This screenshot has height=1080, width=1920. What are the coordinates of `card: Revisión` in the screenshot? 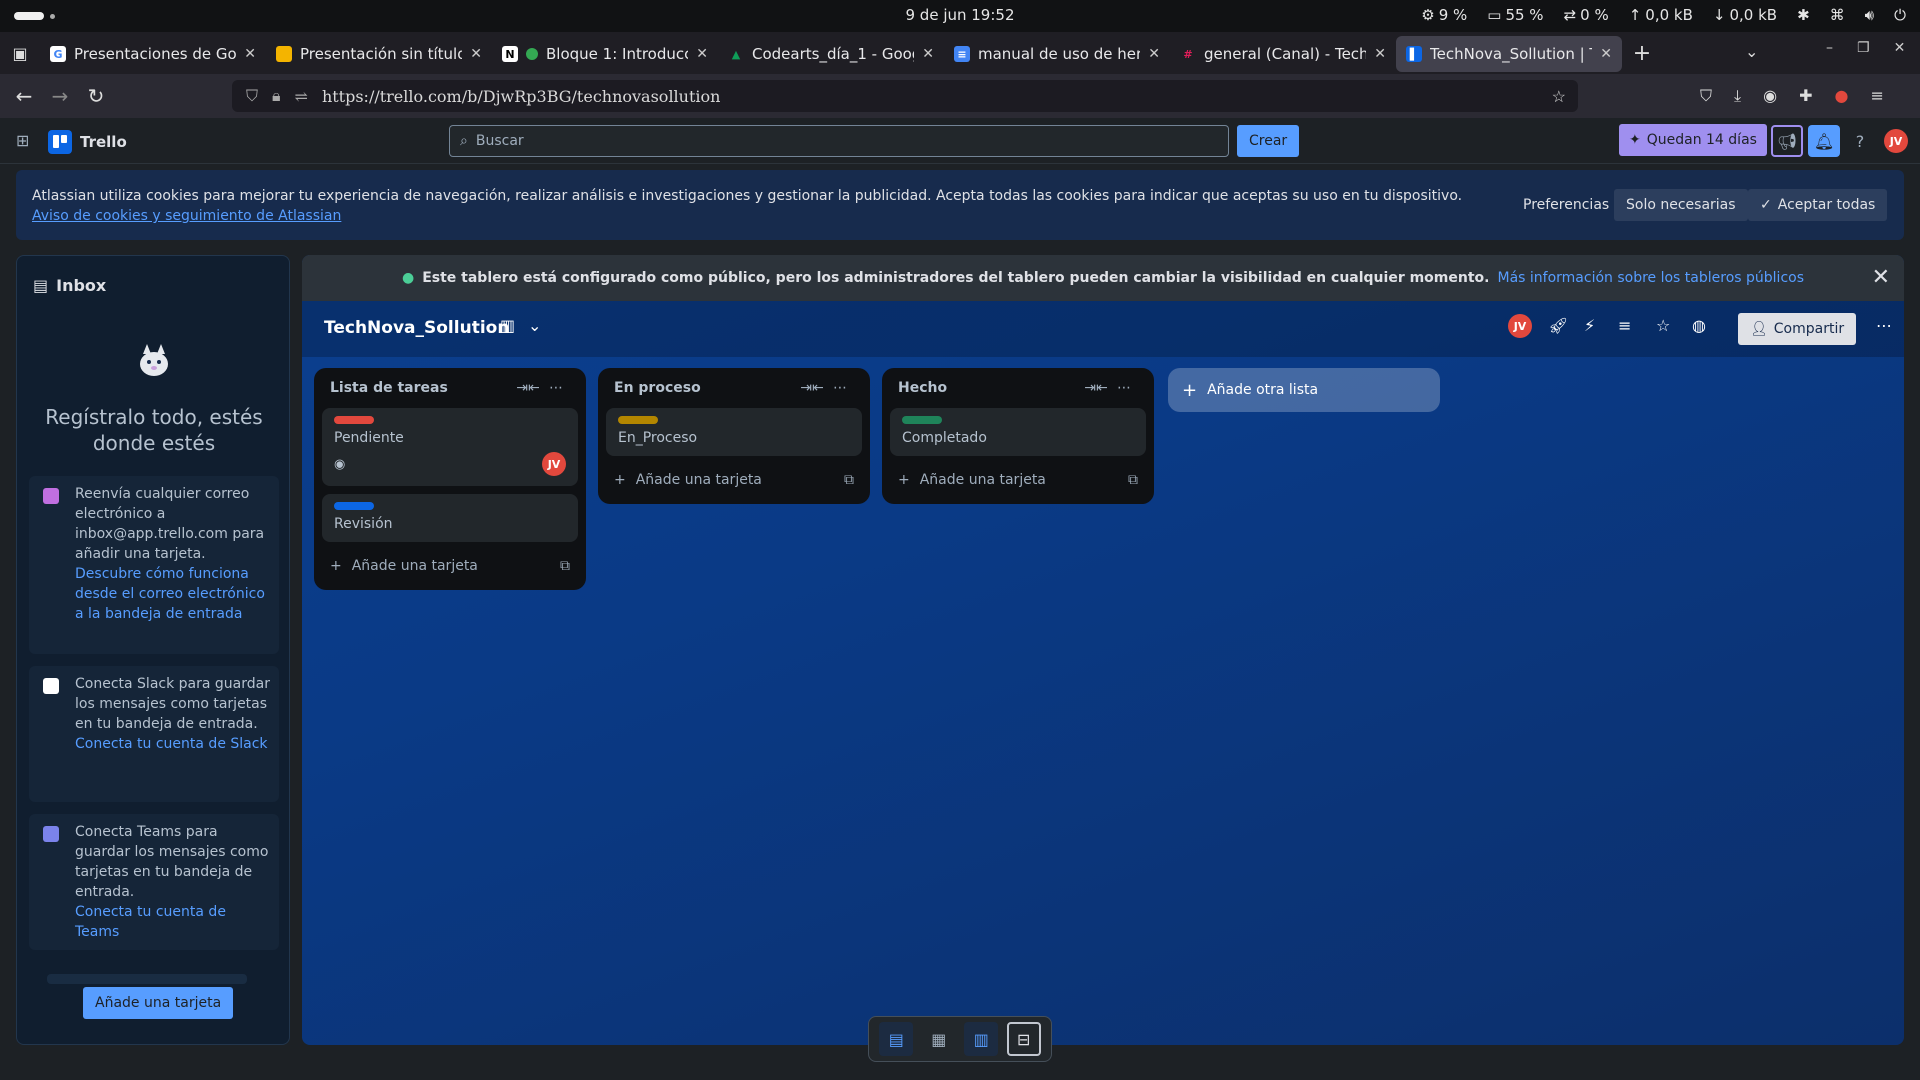 It's located at (450, 518).